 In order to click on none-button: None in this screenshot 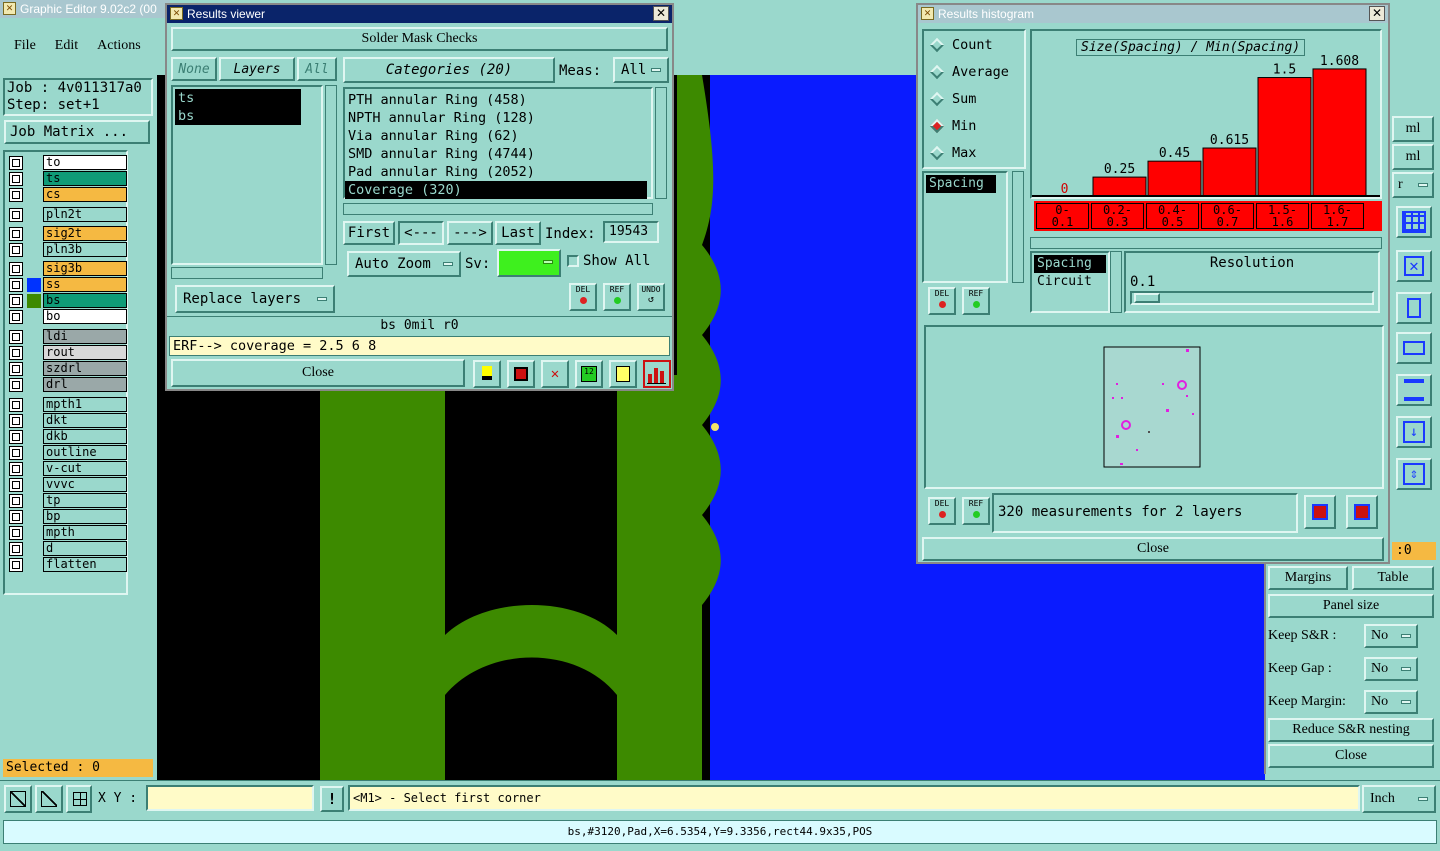, I will do `click(194, 69)`.